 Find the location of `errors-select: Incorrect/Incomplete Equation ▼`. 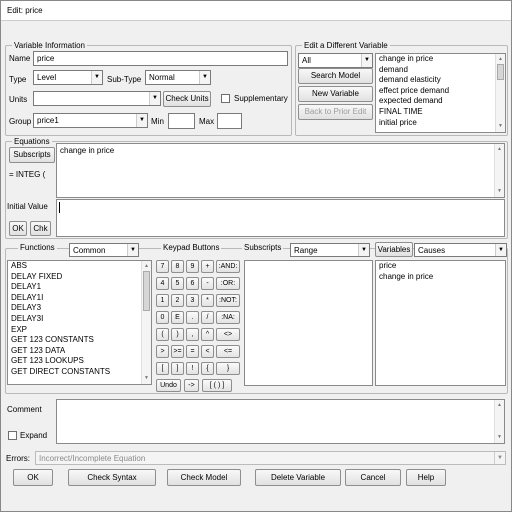

errors-select: Incorrect/Incomplete Equation ▼ is located at coordinates (270, 458).